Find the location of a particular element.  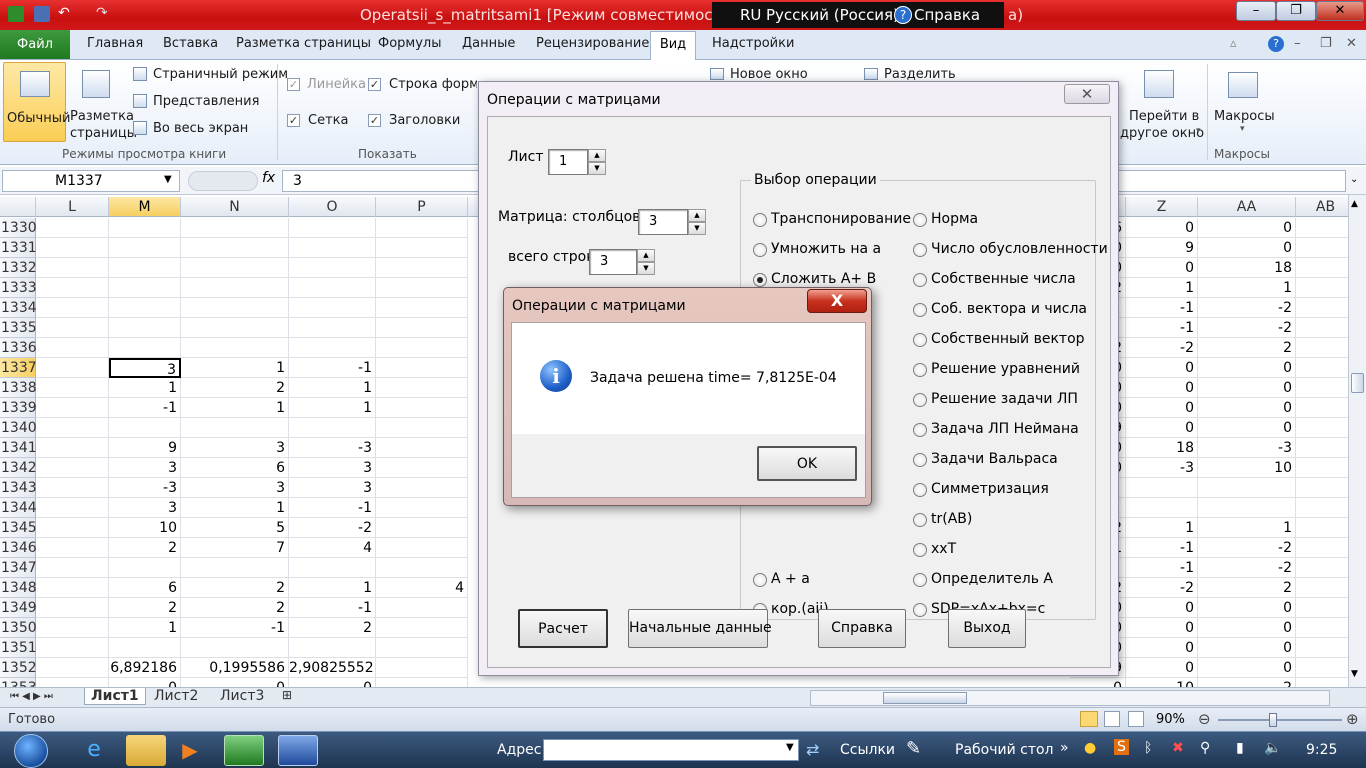

grid-cell: 0,1995586 is located at coordinates (235, 668).